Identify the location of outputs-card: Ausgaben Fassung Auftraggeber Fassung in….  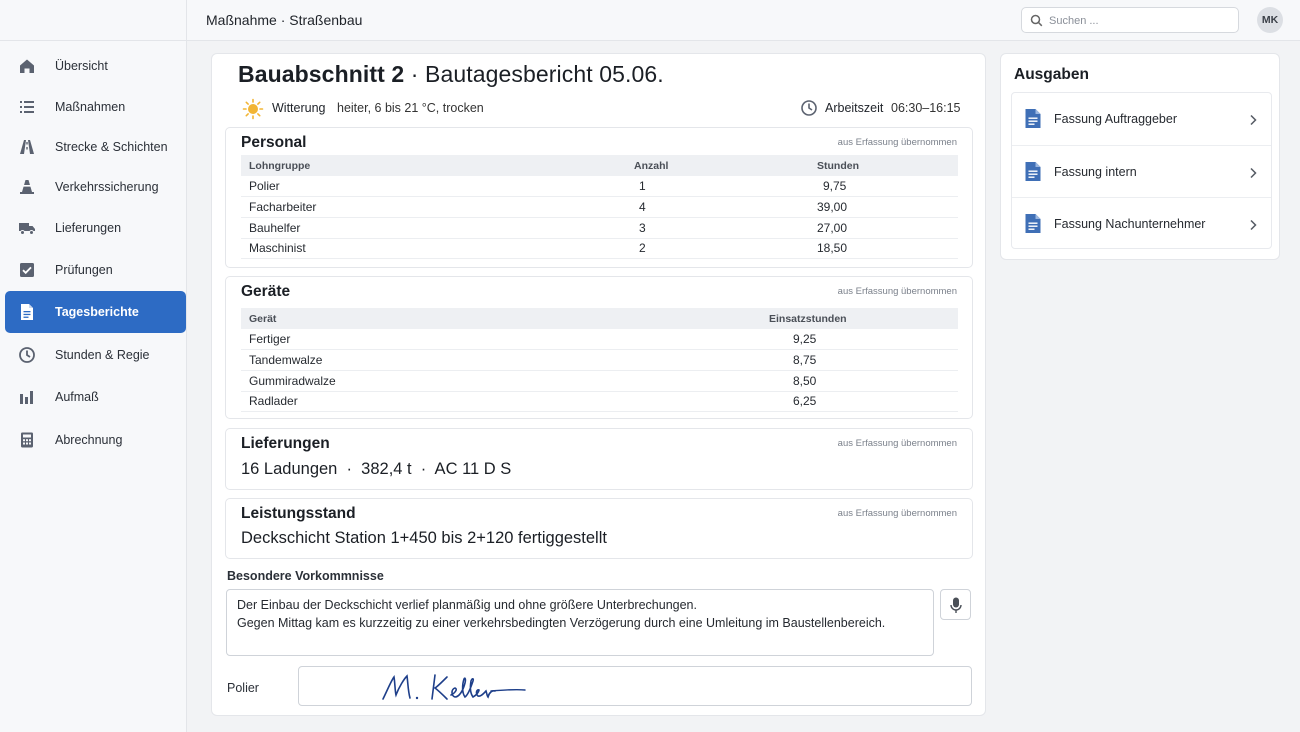
(1140, 156).